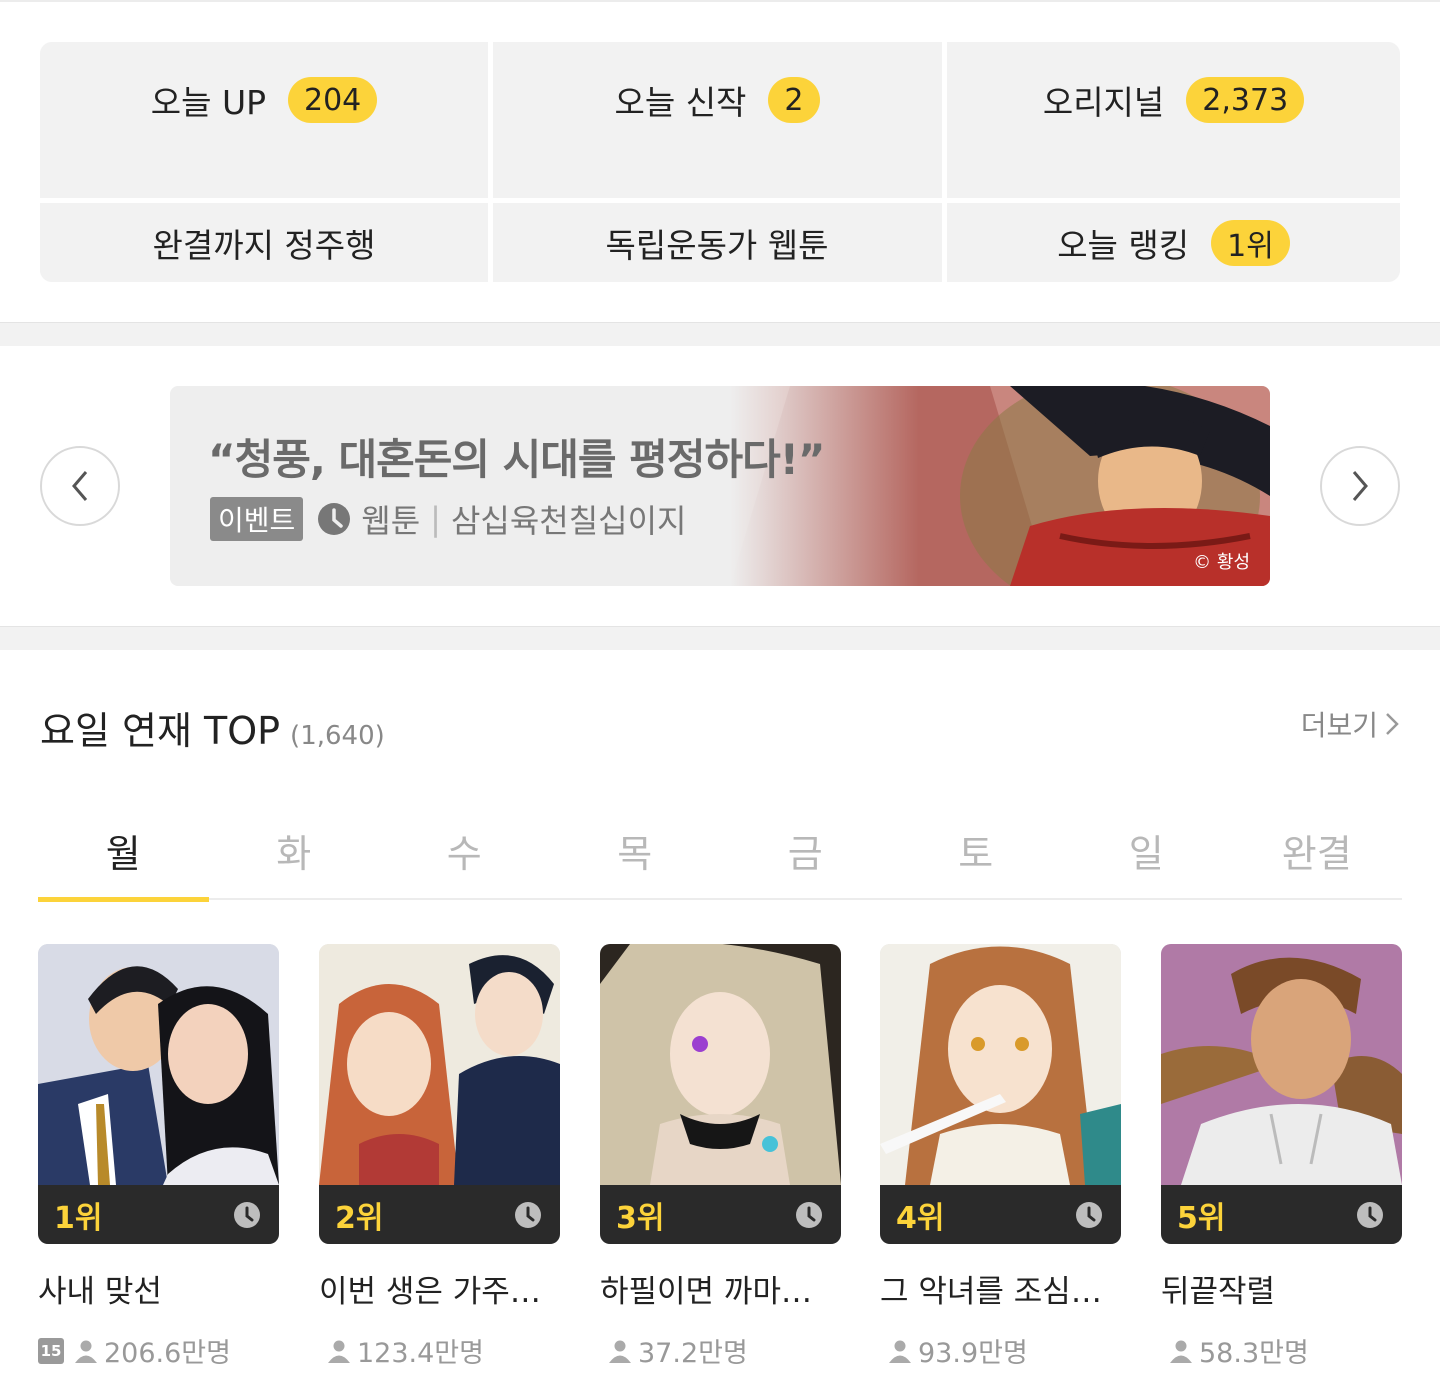 The width and height of the screenshot is (1440, 1382). What do you see at coordinates (1000, 1214) in the screenshot?
I see `rank-bar: 4위` at bounding box center [1000, 1214].